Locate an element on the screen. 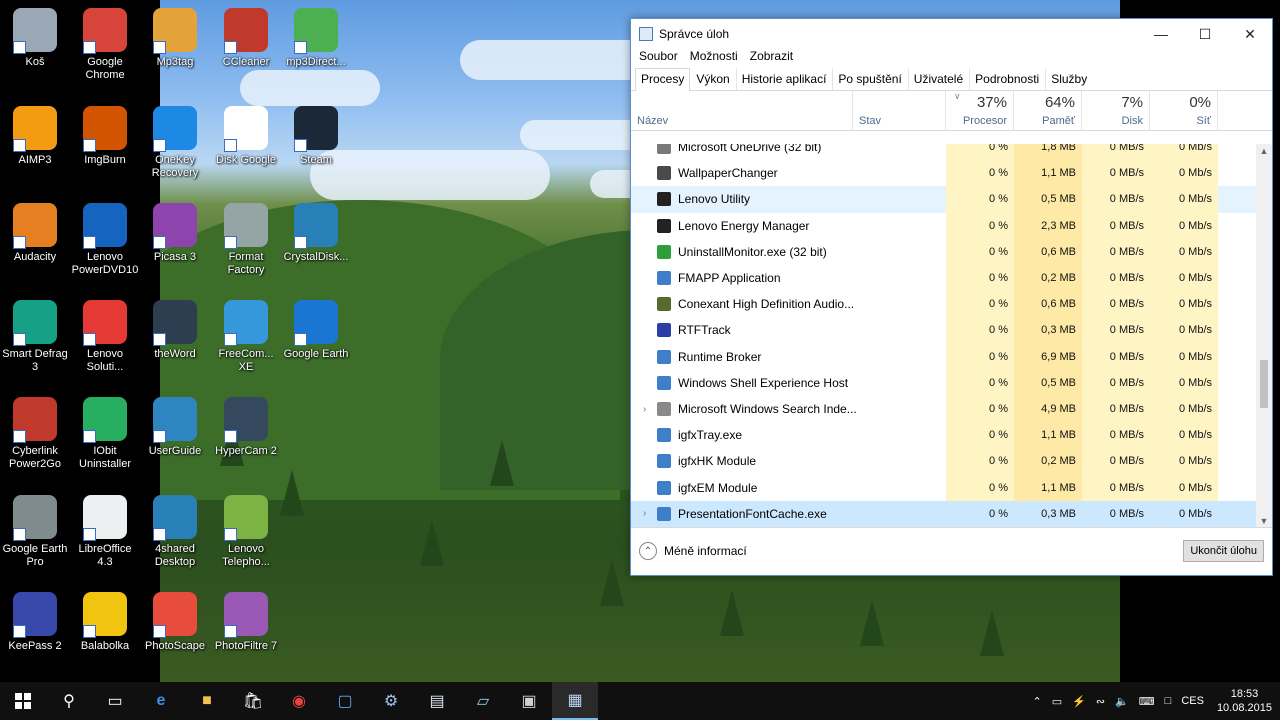 The width and height of the screenshot is (1280, 720). desktop-icon: Google Earth is located at coordinates (316, 330).